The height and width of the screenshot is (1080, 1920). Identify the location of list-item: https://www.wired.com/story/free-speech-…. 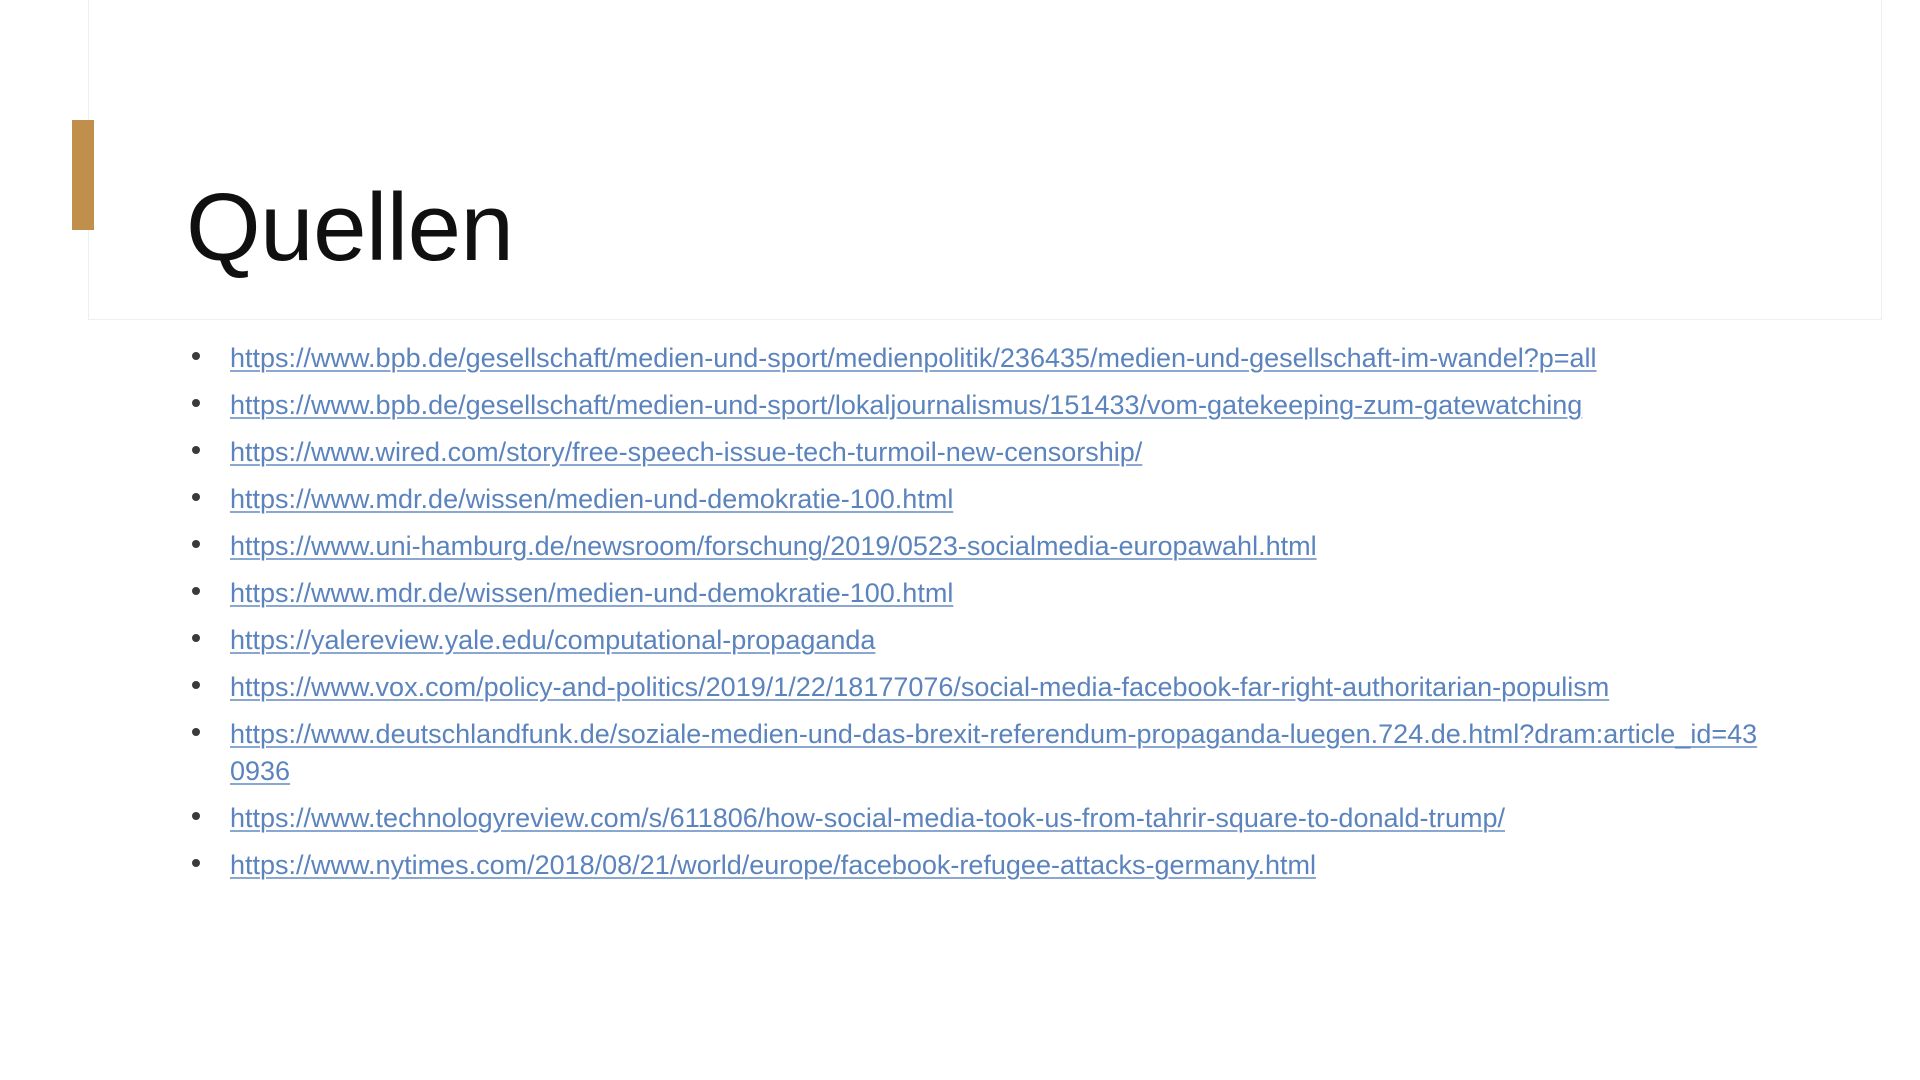
(1016, 452).